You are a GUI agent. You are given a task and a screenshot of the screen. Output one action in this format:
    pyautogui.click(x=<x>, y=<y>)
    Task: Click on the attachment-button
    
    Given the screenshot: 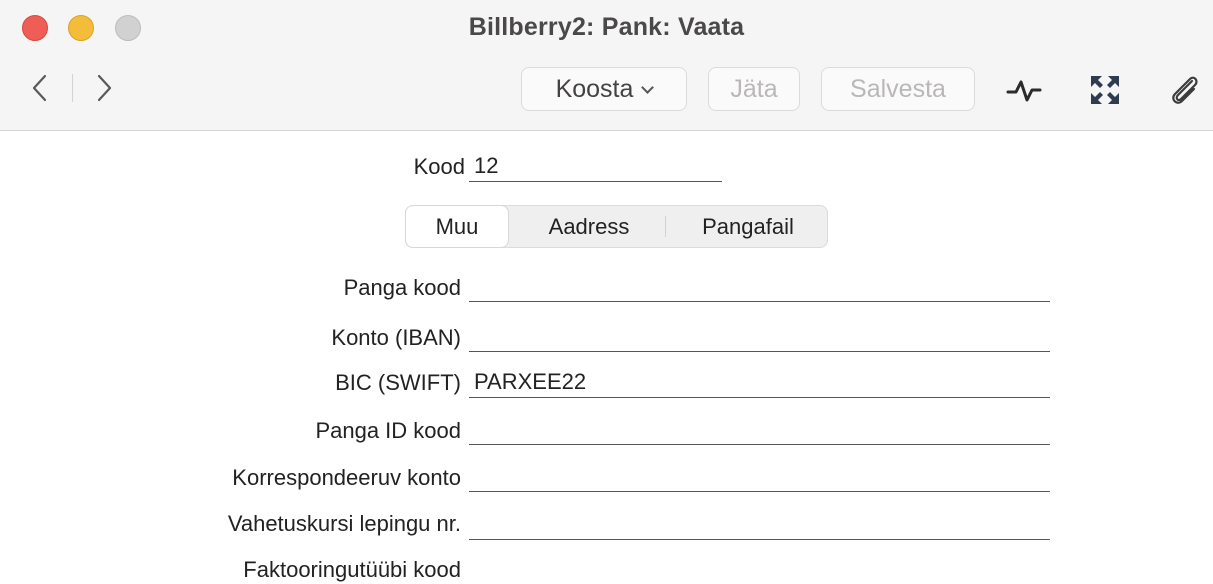 What is the action you would take?
    pyautogui.click(x=1184, y=90)
    